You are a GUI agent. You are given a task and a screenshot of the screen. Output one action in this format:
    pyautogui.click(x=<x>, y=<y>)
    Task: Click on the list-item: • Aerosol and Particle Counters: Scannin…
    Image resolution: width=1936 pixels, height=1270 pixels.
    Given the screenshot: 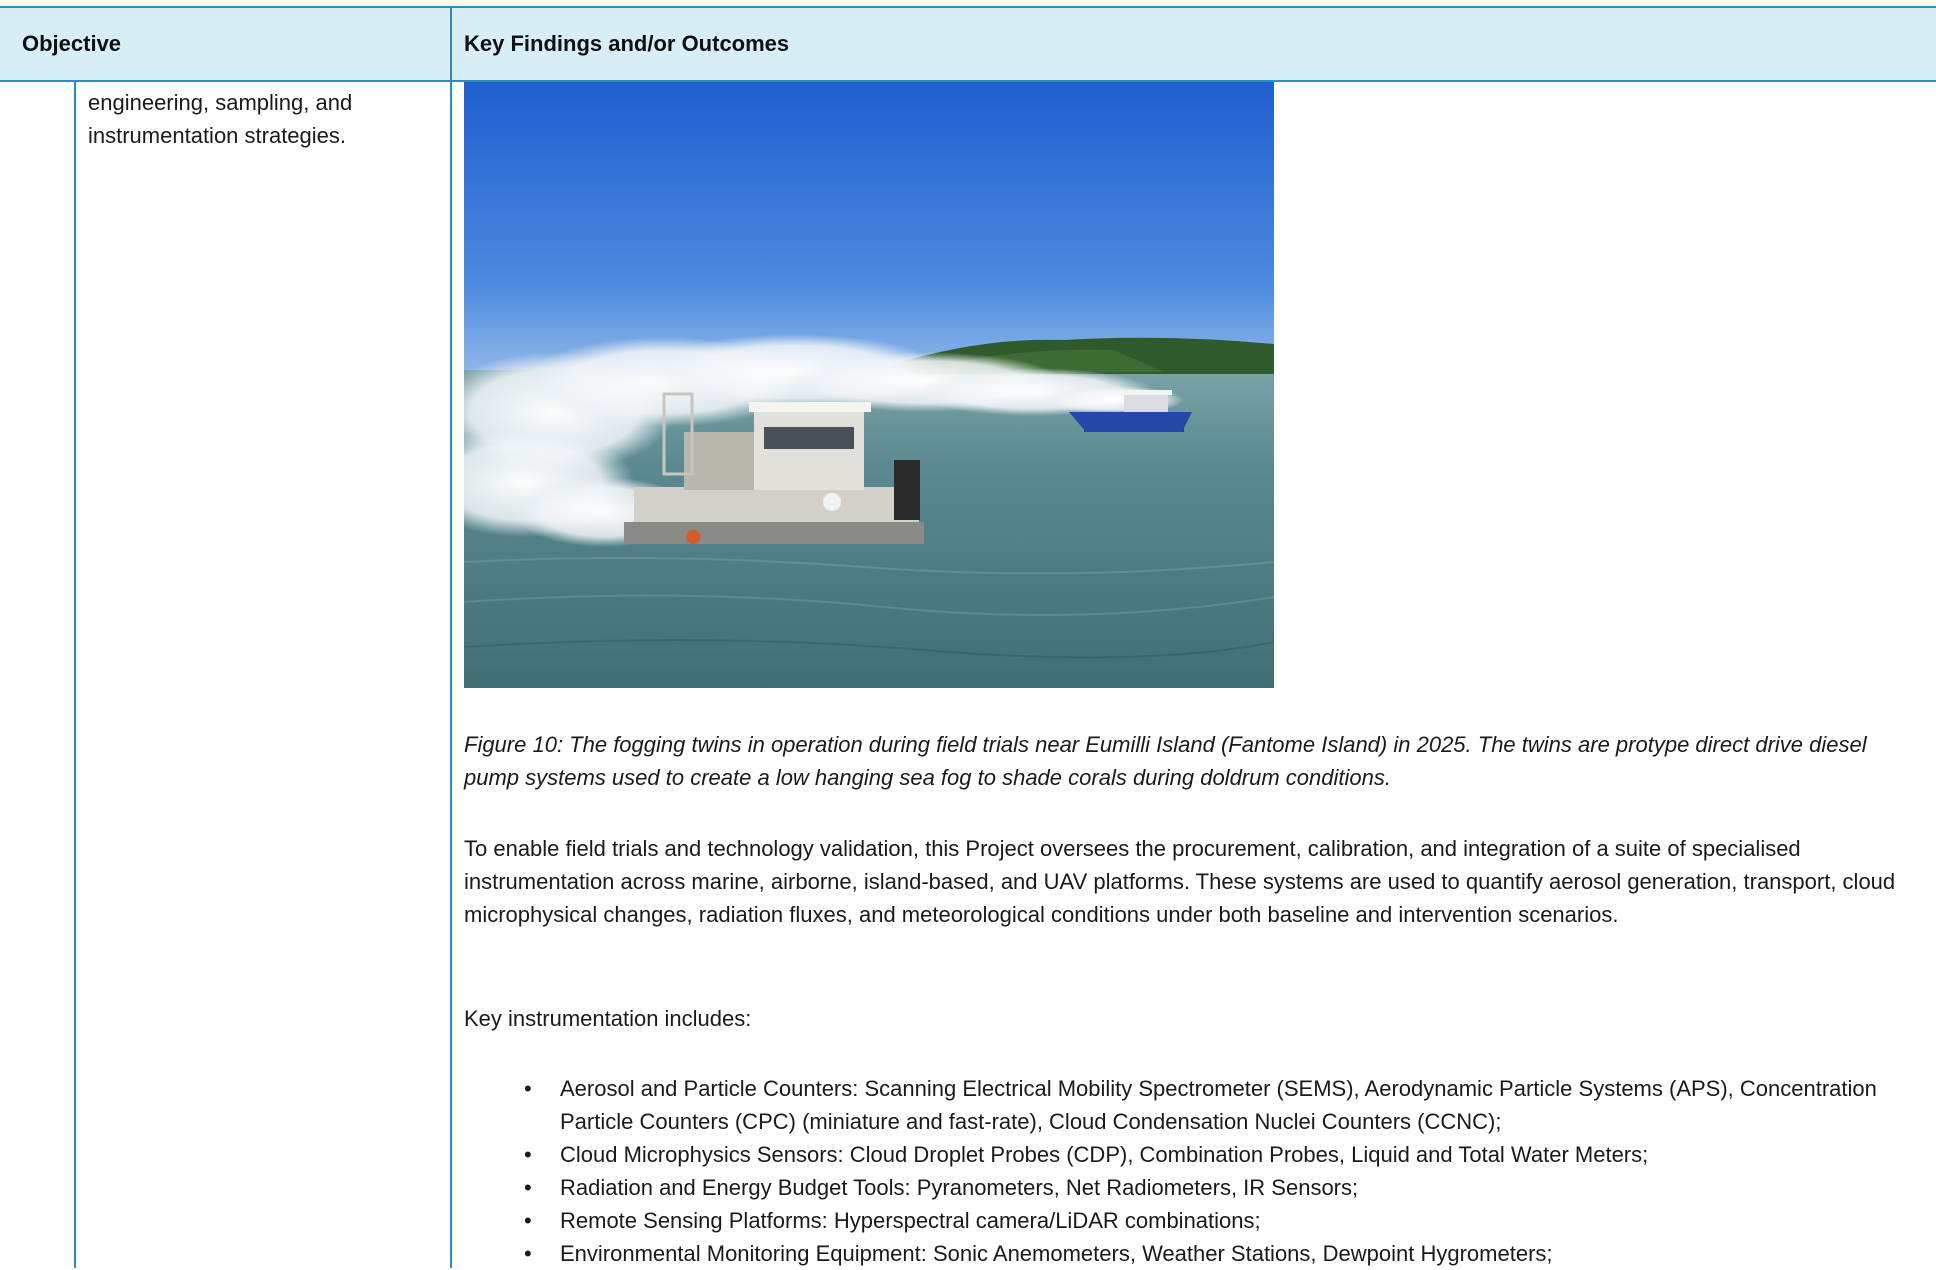 What is the action you would take?
    pyautogui.click(x=1194, y=1105)
    